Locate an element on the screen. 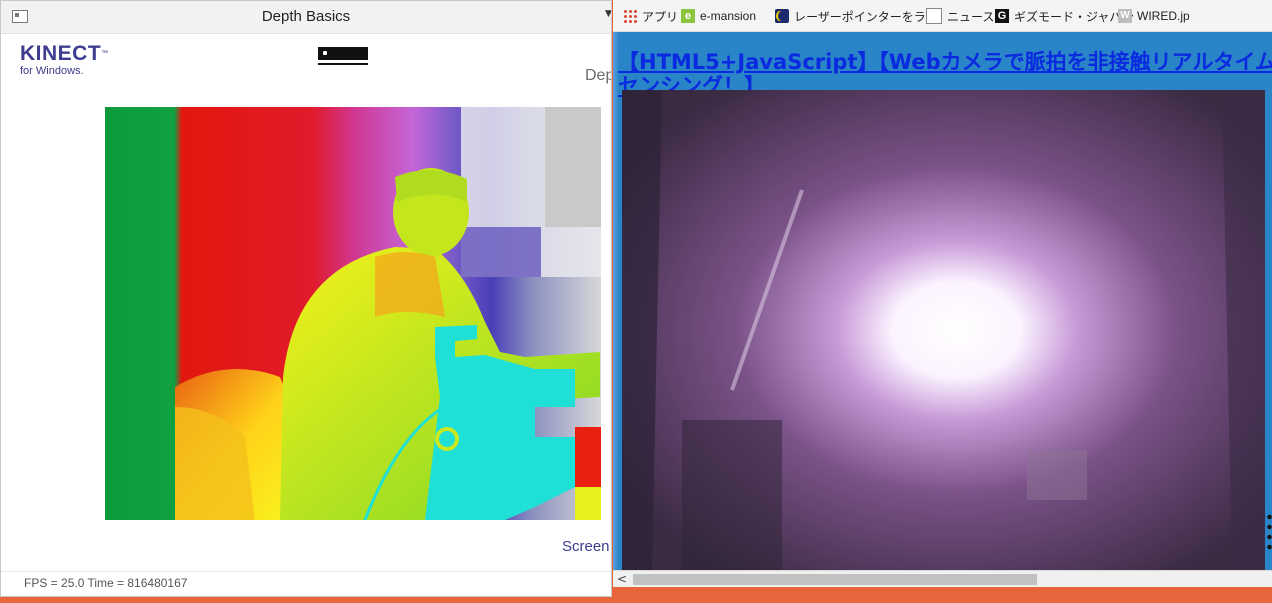 The image size is (1272, 603). bookmark-wired: W WIRED.jp is located at coordinates (1154, 16).